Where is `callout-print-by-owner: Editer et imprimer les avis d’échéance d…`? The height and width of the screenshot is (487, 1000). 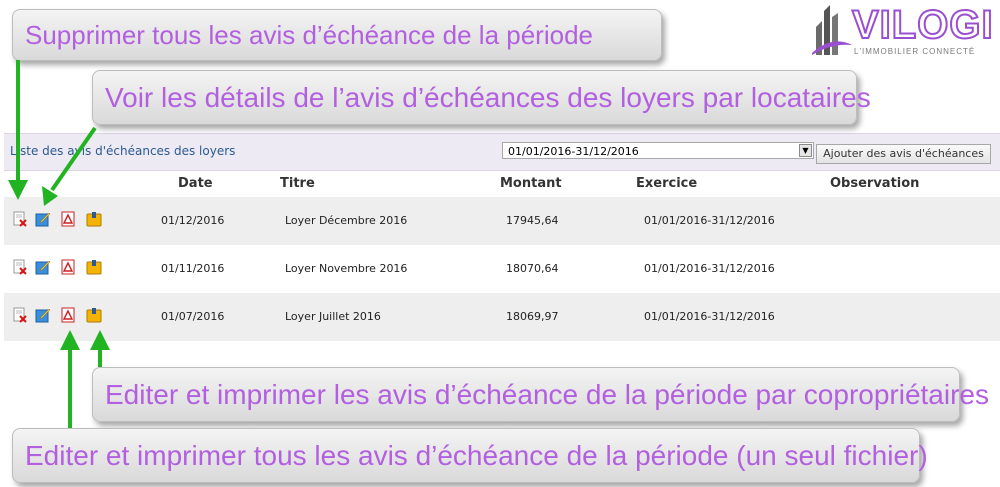 callout-print-by-owner: Editer et imprimer les avis d’échéance d… is located at coordinates (540, 394).